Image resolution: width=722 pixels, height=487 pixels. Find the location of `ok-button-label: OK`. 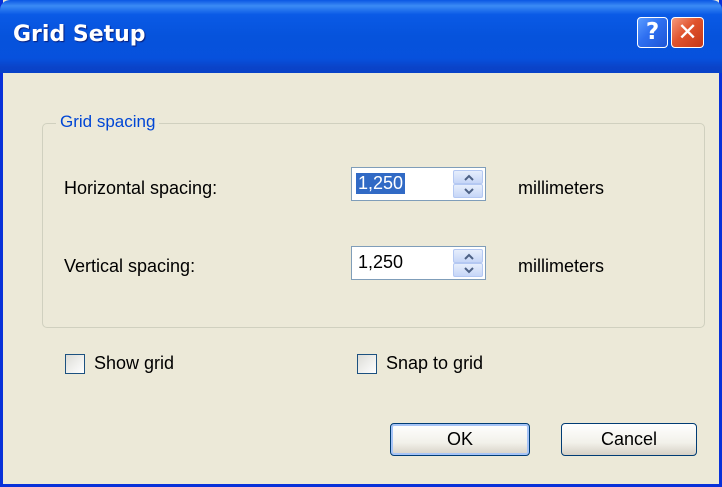

ok-button-label: OK is located at coordinates (459, 439).